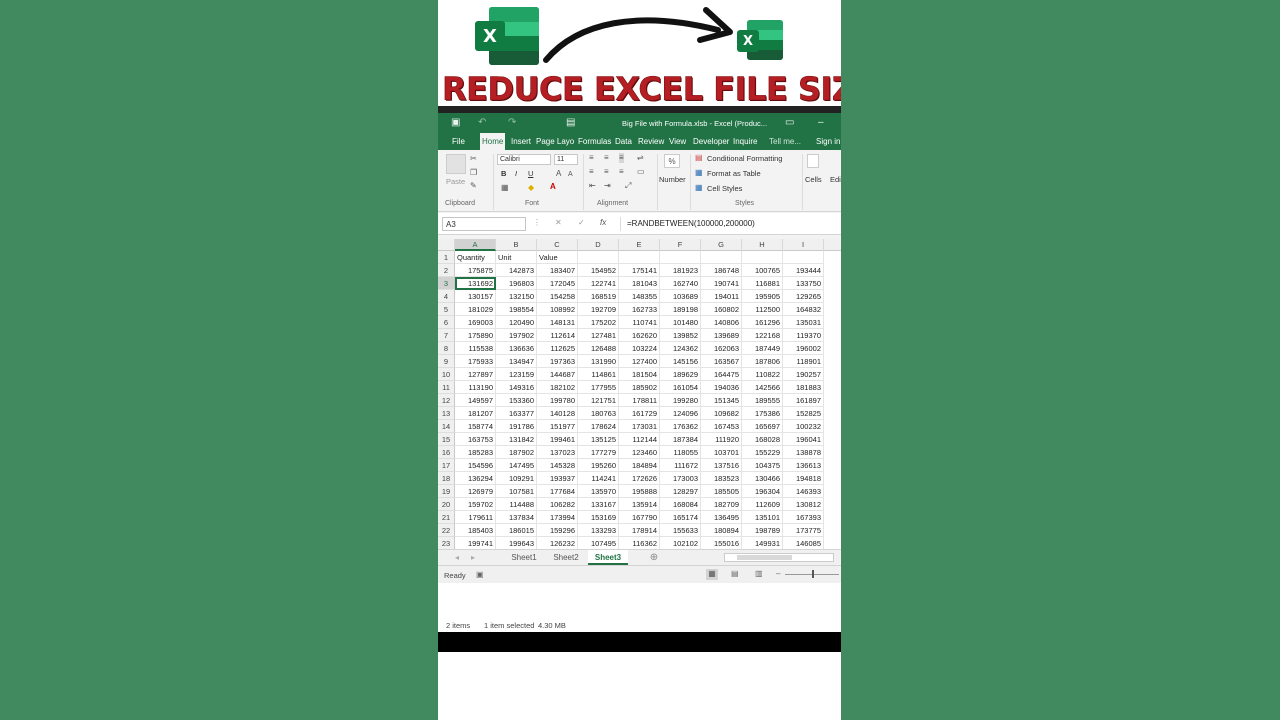  What do you see at coordinates (680, 322) in the screenshot?
I see `cell: 101480` at bounding box center [680, 322].